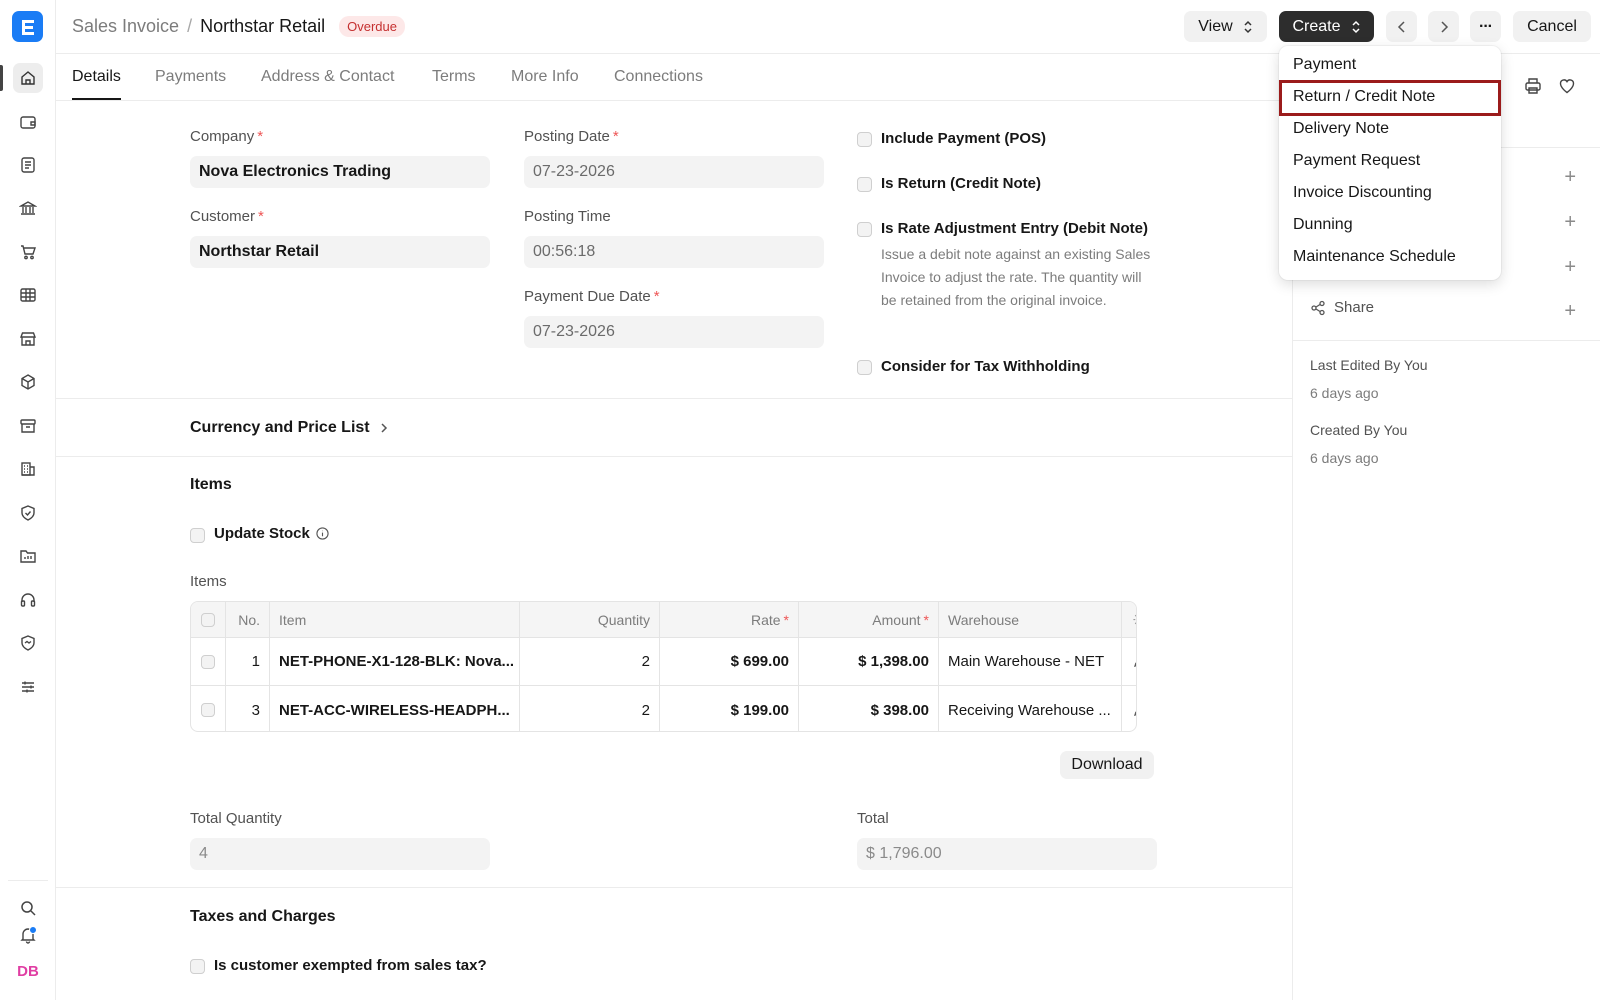 The width and height of the screenshot is (1600, 1000). I want to click on required-mark: *, so click(786, 619).